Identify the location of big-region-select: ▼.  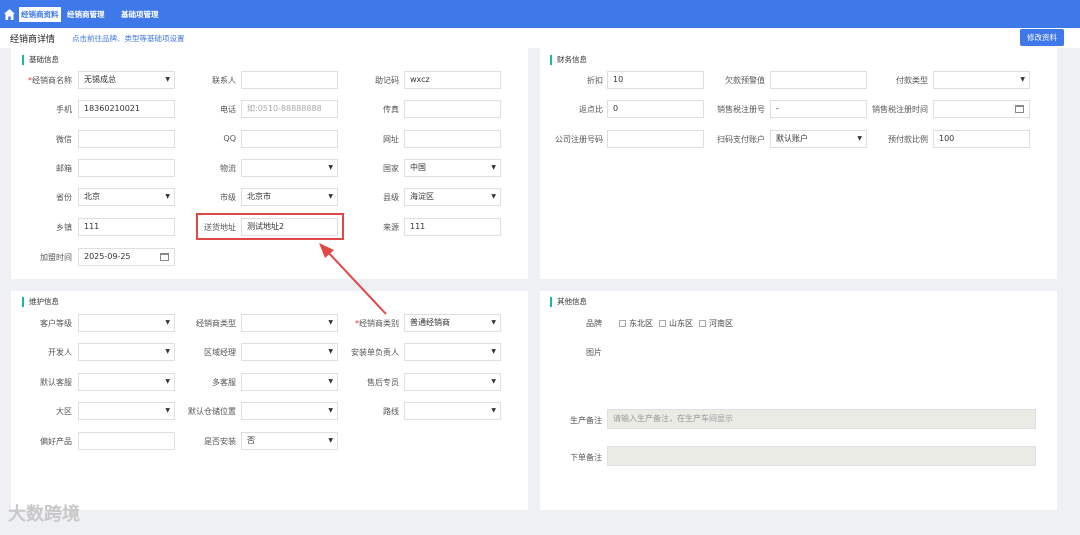
(126, 411).